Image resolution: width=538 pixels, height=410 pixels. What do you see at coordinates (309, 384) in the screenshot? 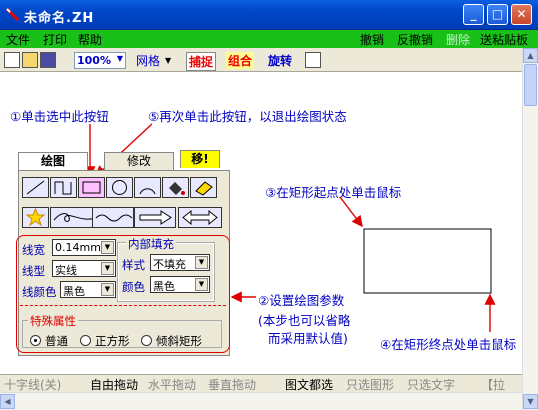
I see `status-select-all: 图文都选` at bounding box center [309, 384].